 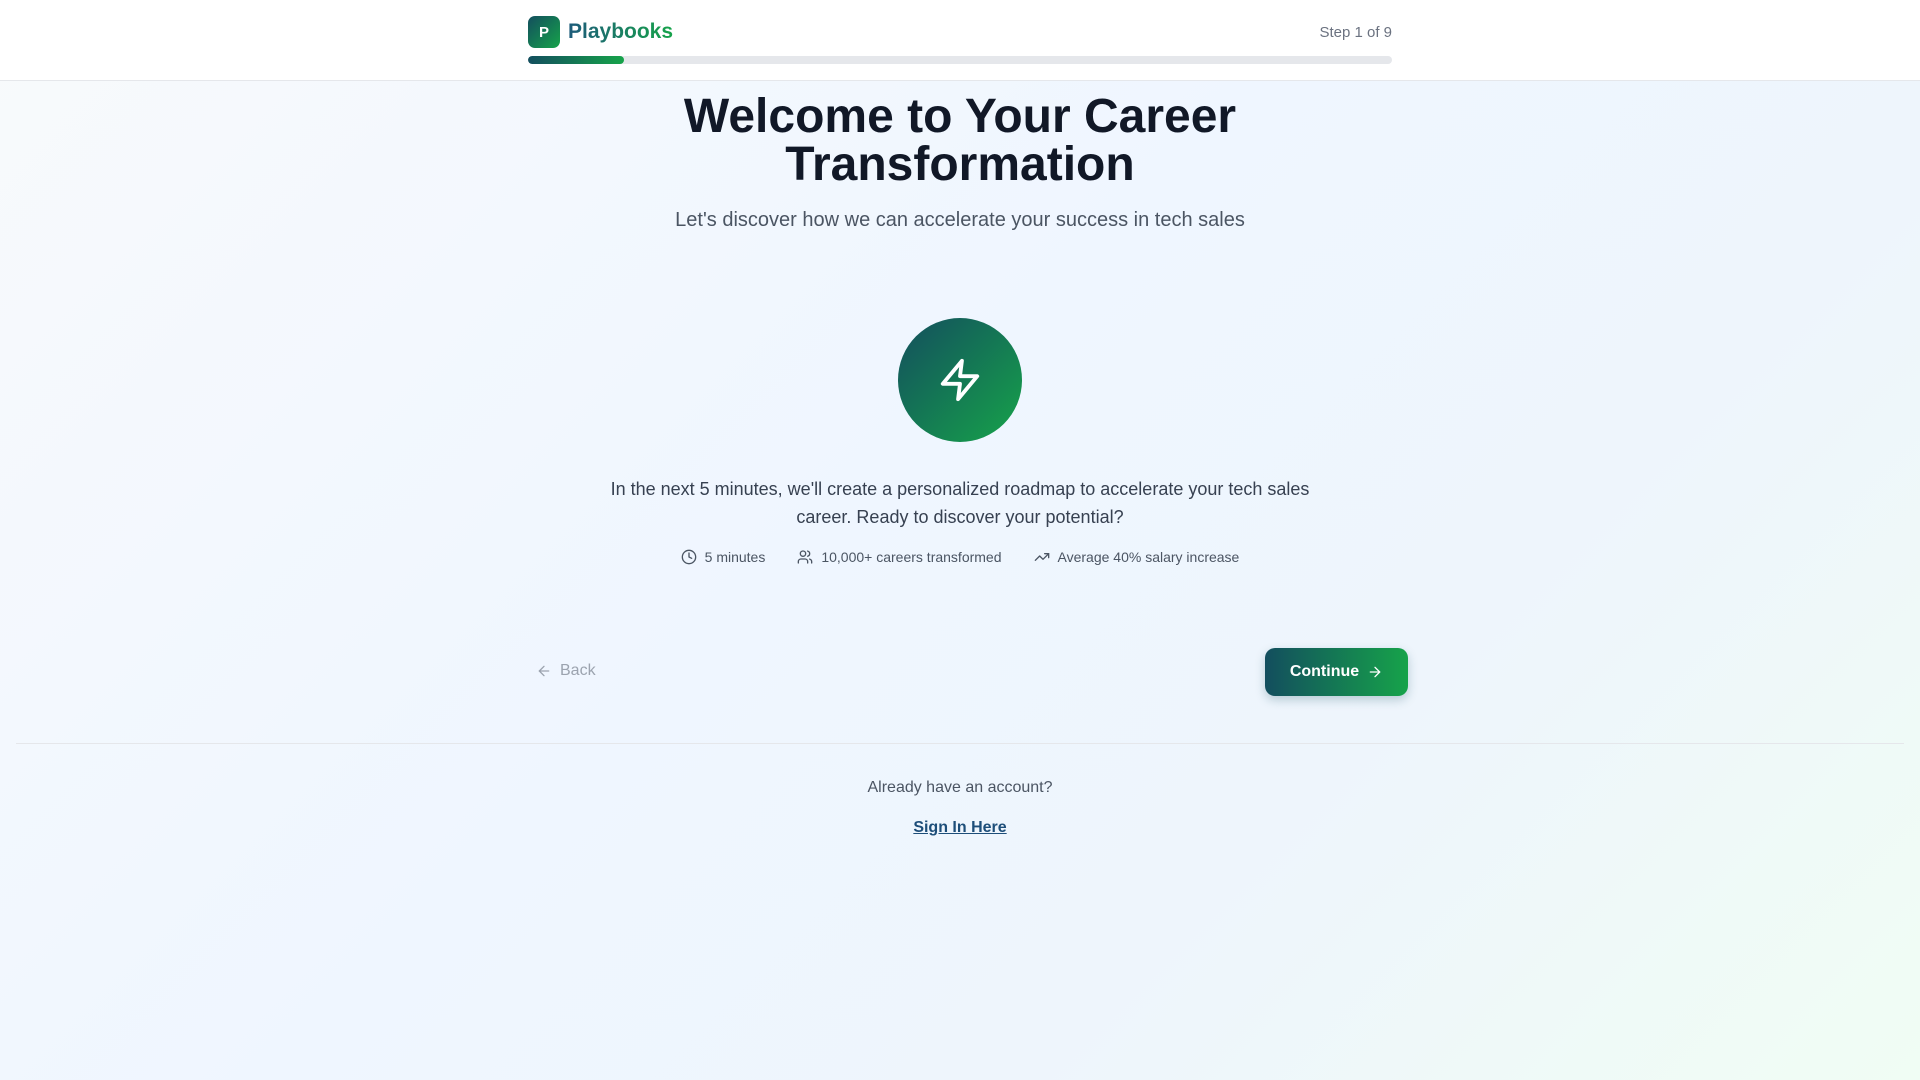 What do you see at coordinates (688, 557) in the screenshot?
I see `clock-icon` at bounding box center [688, 557].